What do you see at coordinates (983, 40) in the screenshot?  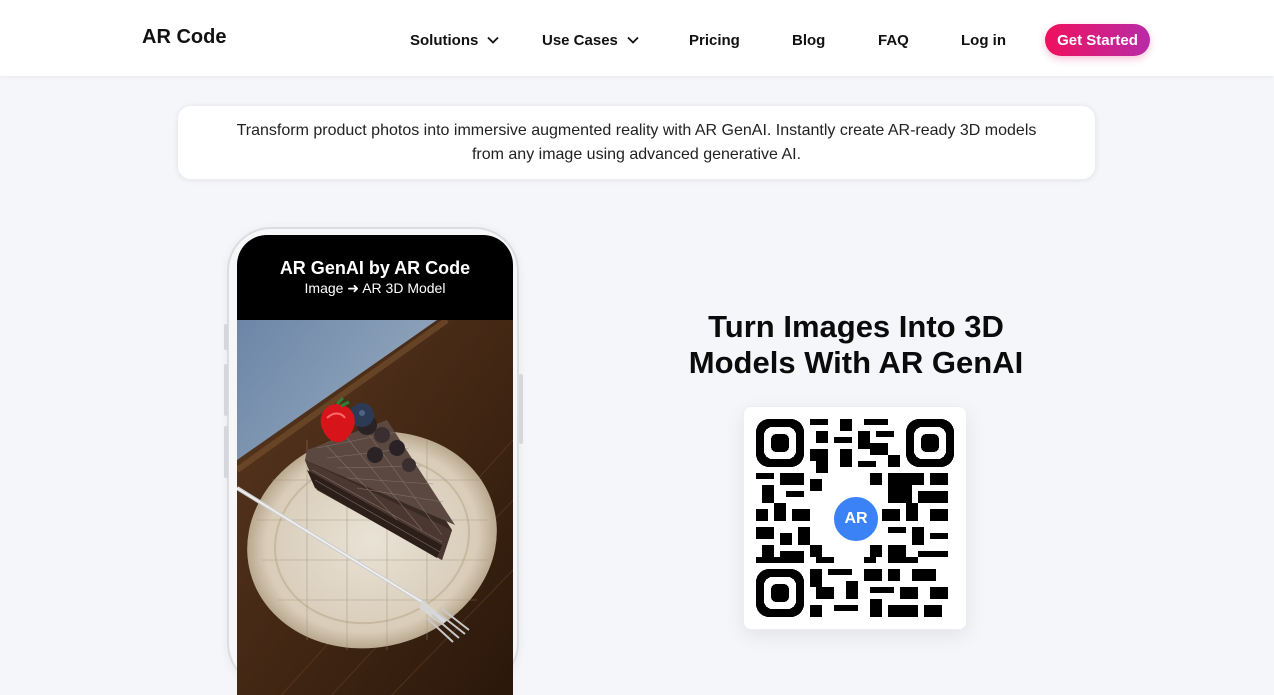 I see `nav-log-in: Log in` at bounding box center [983, 40].